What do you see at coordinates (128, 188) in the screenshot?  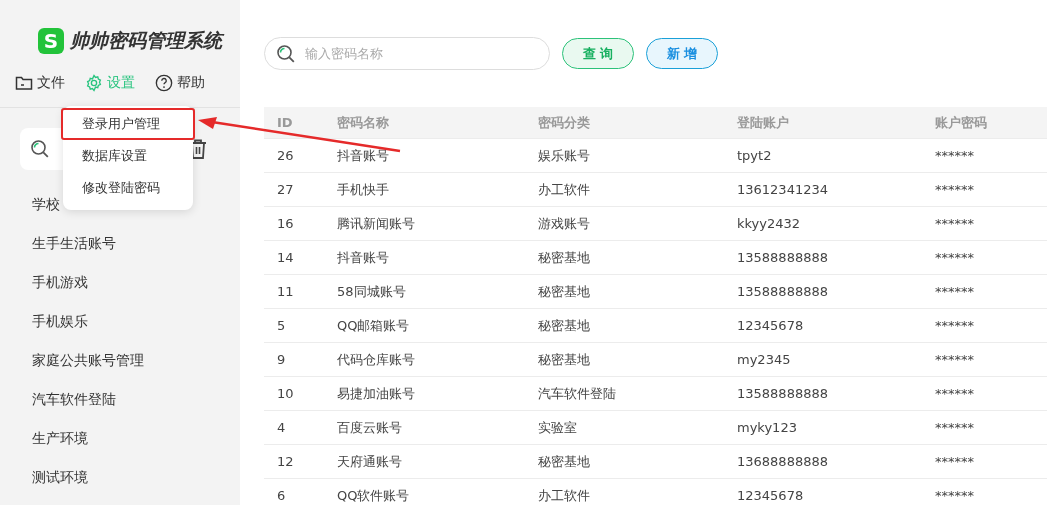 I see `dropdown-item: 修改登陆密码` at bounding box center [128, 188].